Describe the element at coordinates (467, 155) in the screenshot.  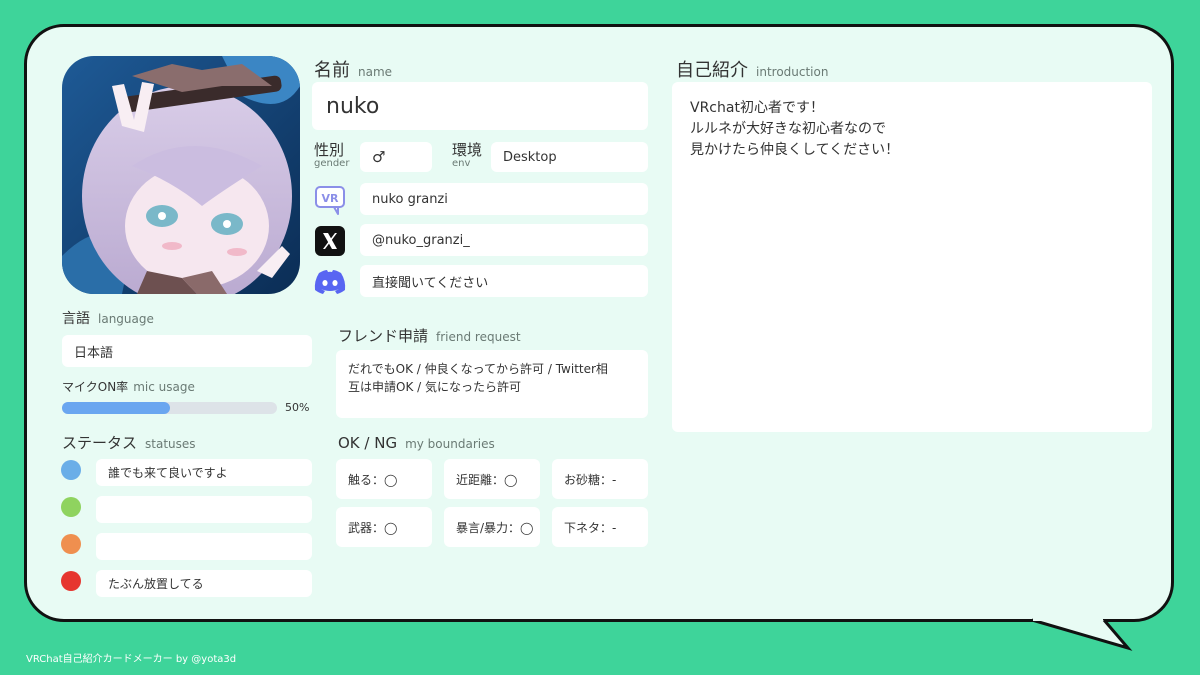
I see `env-label: 環境 env` at that location.